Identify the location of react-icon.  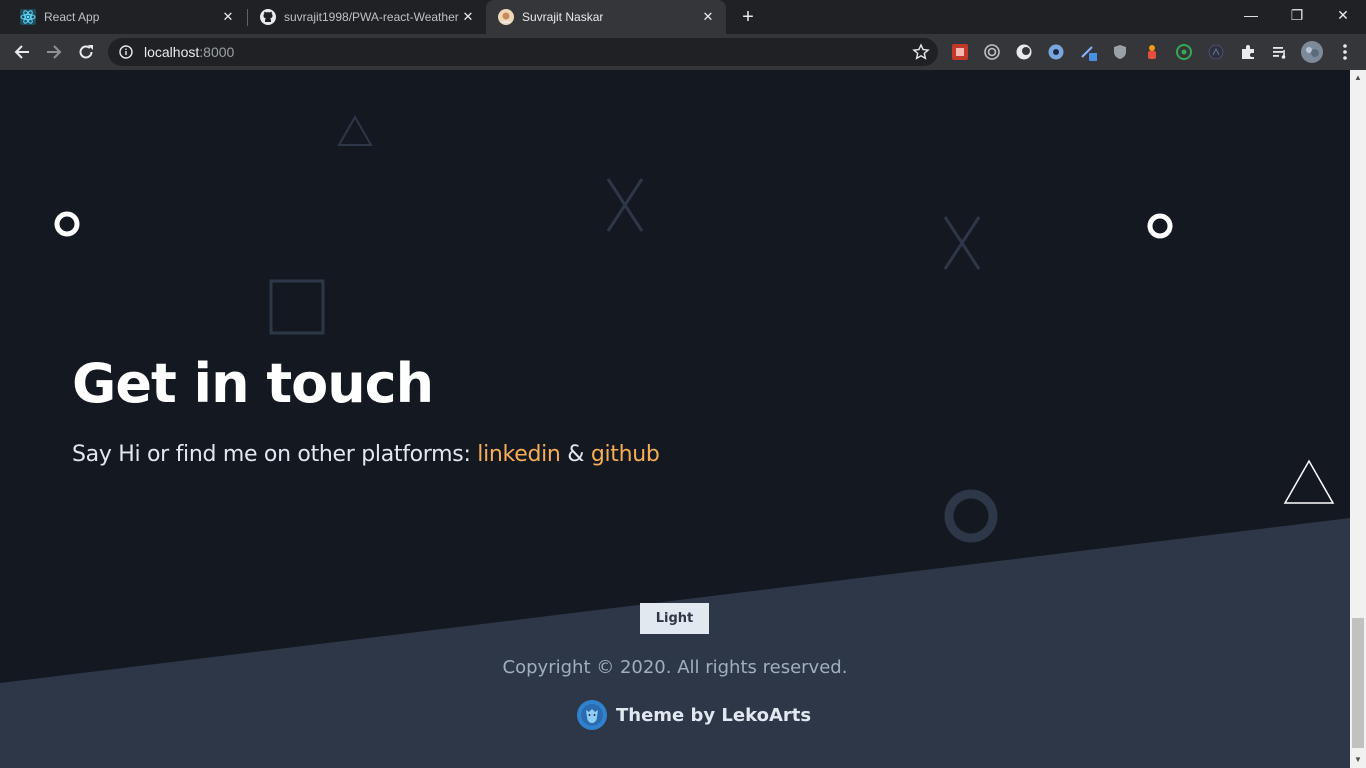
(28, 17).